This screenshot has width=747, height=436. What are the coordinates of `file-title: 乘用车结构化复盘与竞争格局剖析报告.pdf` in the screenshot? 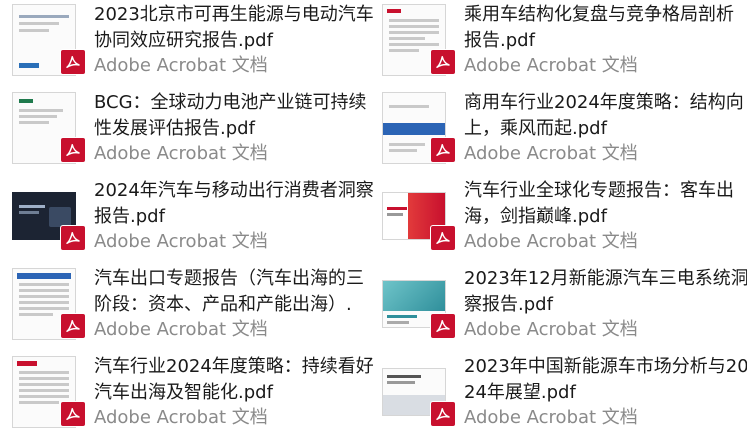 It's located at (599, 27).